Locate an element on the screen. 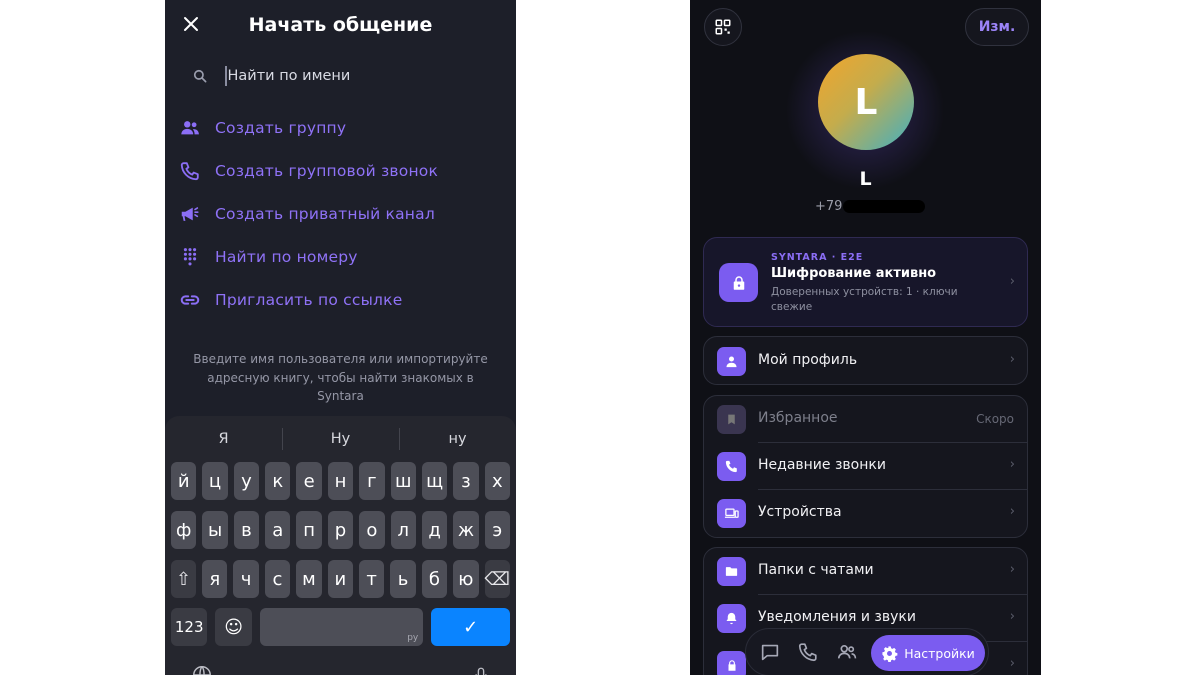 The width and height of the screenshot is (1200, 675). menu-item-label: Уведомления и звуки is located at coordinates (837, 617).